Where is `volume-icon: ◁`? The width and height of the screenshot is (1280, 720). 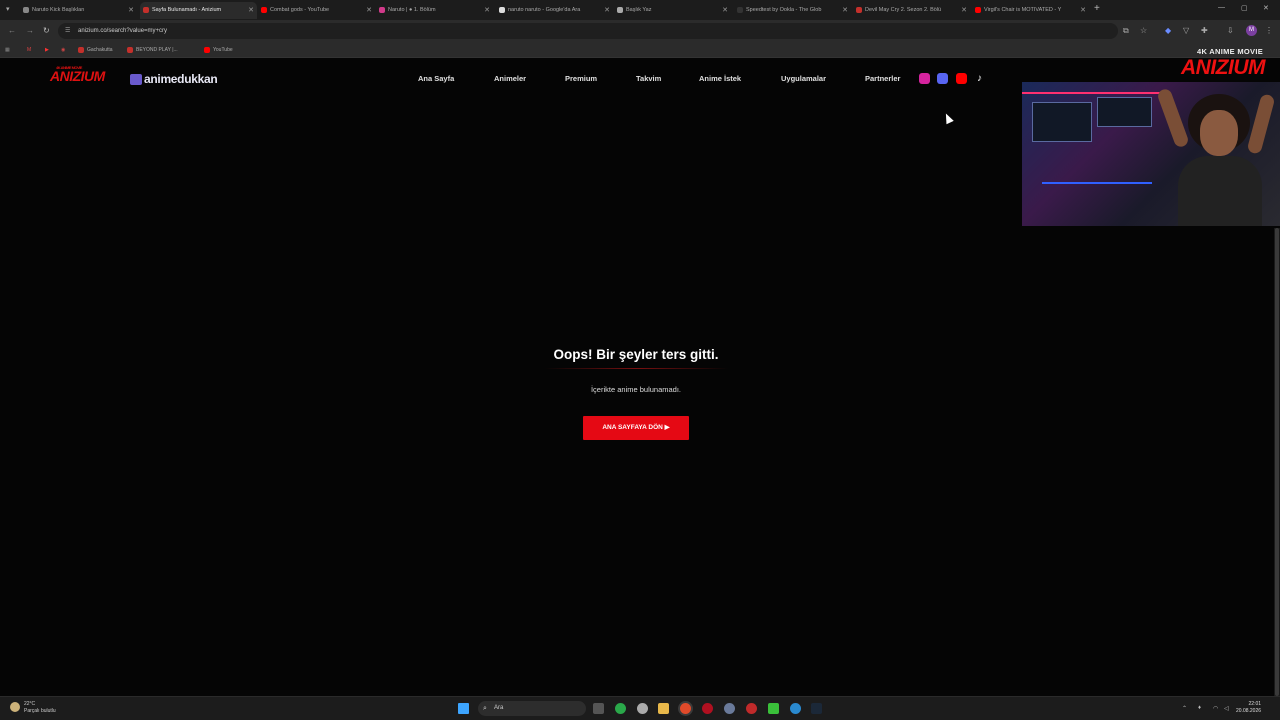
volume-icon: ◁ is located at coordinates (1226, 708).